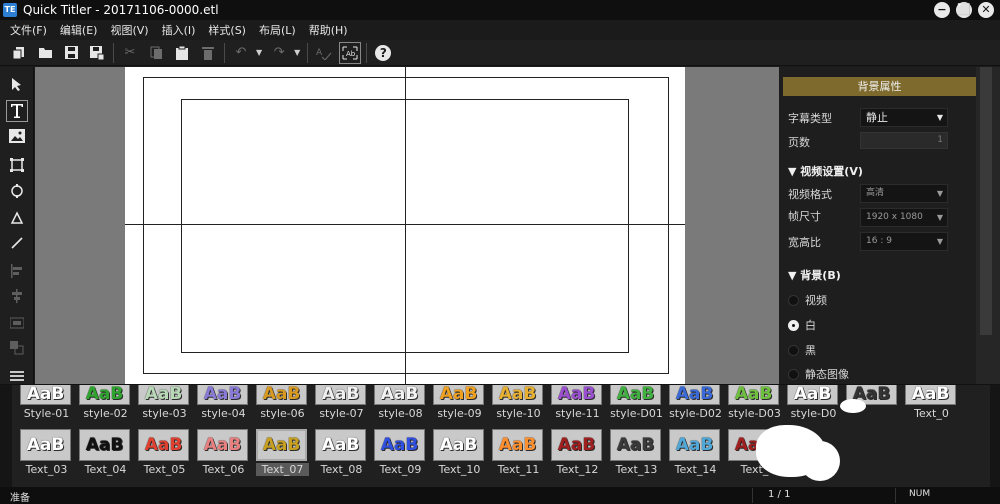 This screenshot has width=1000, height=504. What do you see at coordinates (259, 52) in the screenshot?
I see `undo-dropdown-icon: ▼` at bounding box center [259, 52].